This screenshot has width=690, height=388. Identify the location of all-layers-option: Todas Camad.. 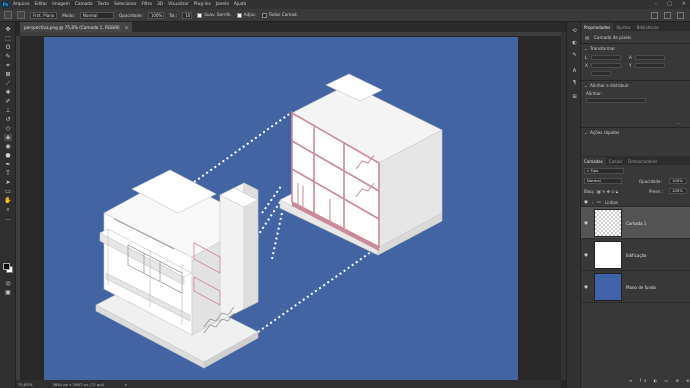
(279, 15).